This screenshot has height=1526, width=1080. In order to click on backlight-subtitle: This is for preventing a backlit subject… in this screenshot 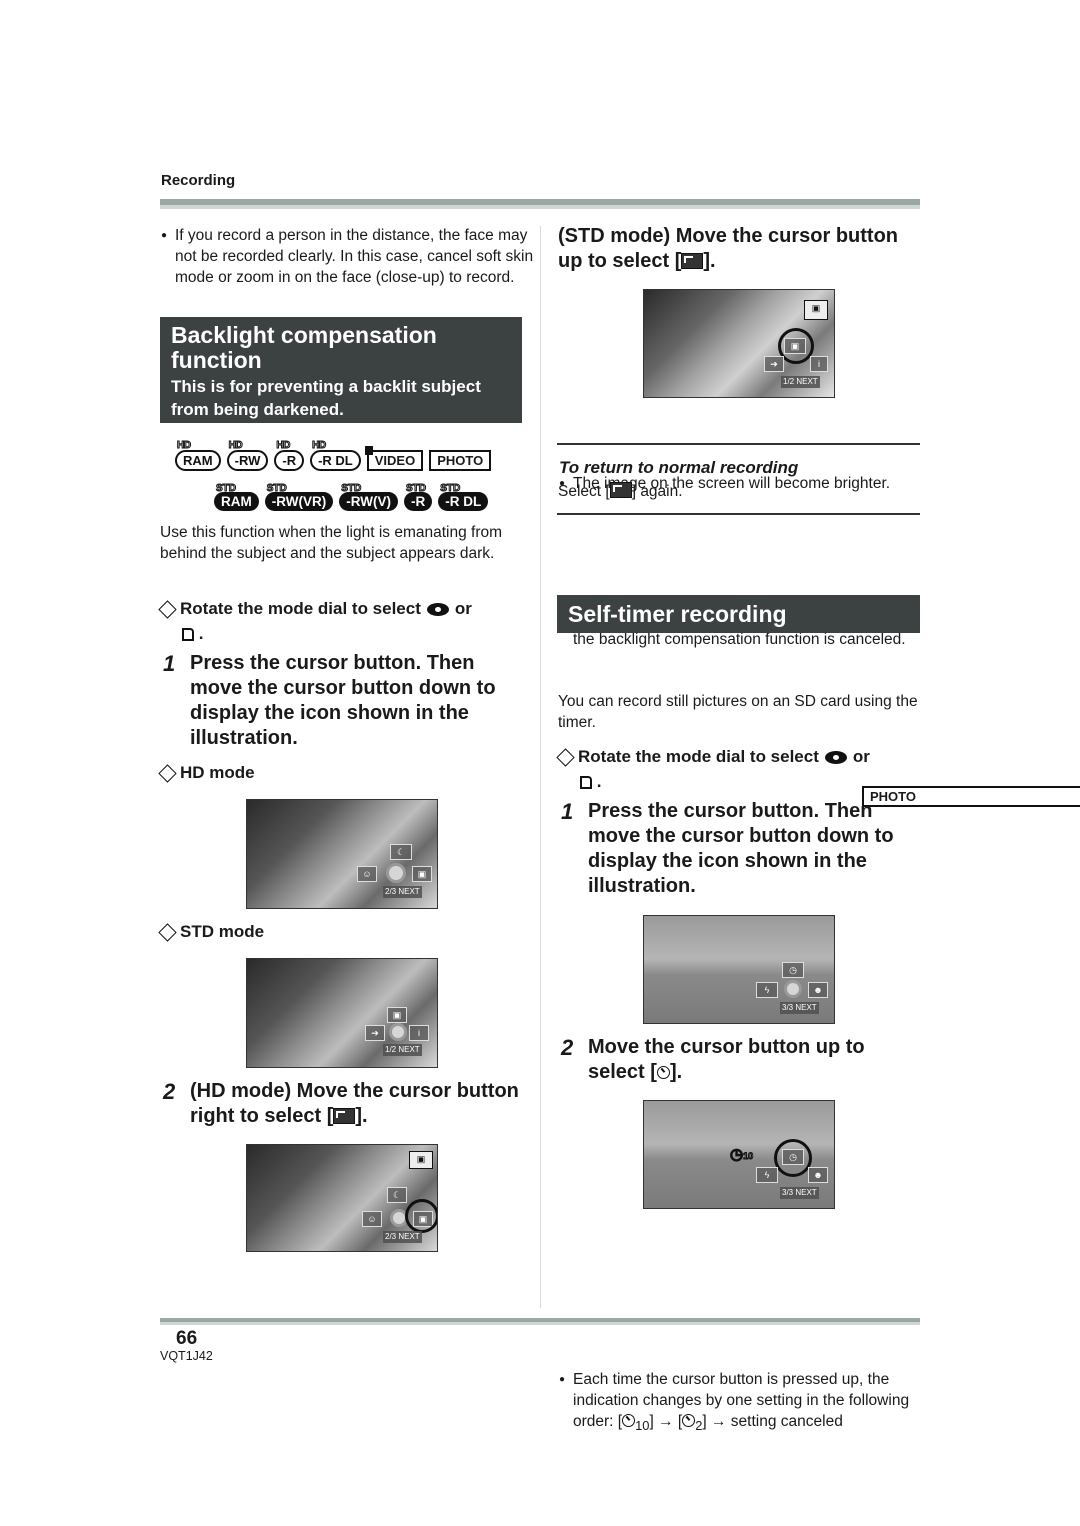, I will do `click(326, 398)`.